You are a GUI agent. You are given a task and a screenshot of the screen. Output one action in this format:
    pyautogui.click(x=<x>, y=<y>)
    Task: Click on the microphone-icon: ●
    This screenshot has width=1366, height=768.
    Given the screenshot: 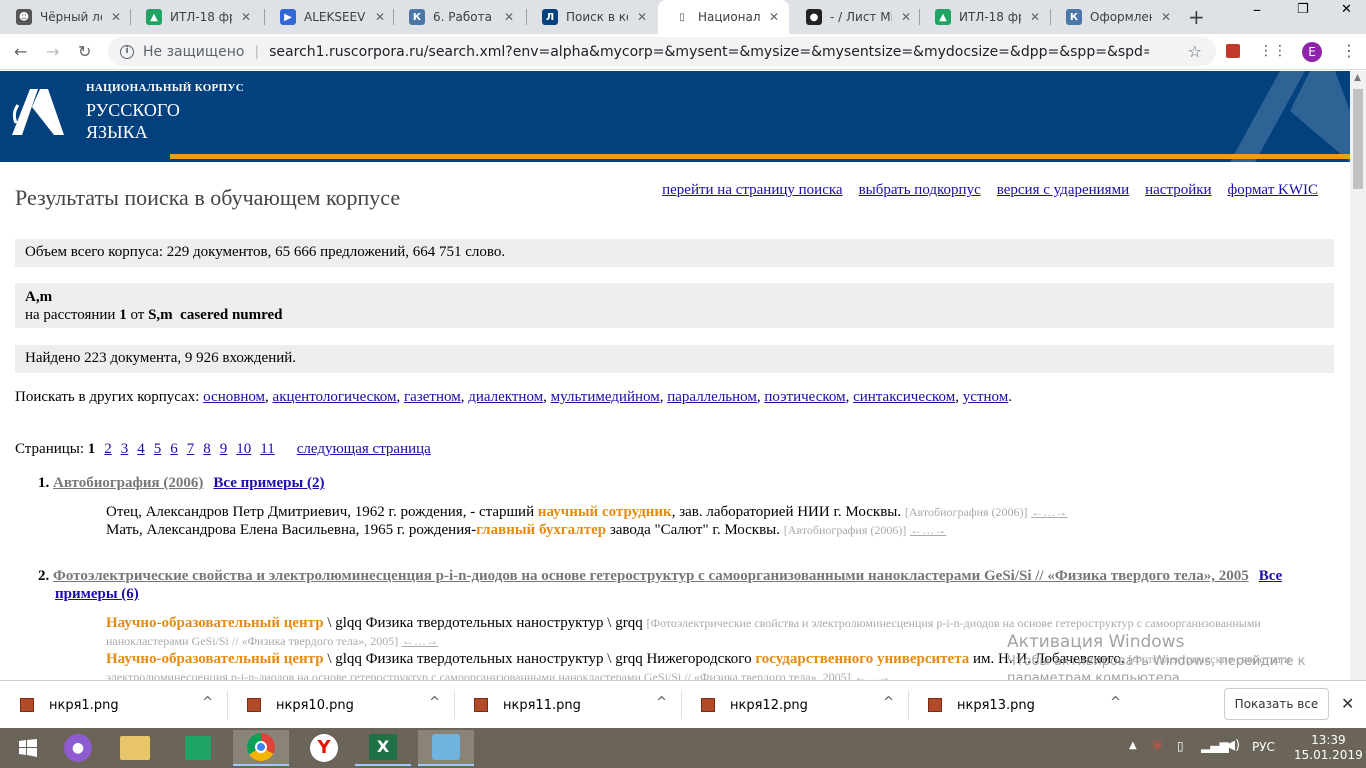 What is the action you would take?
    pyautogui.click(x=78, y=748)
    